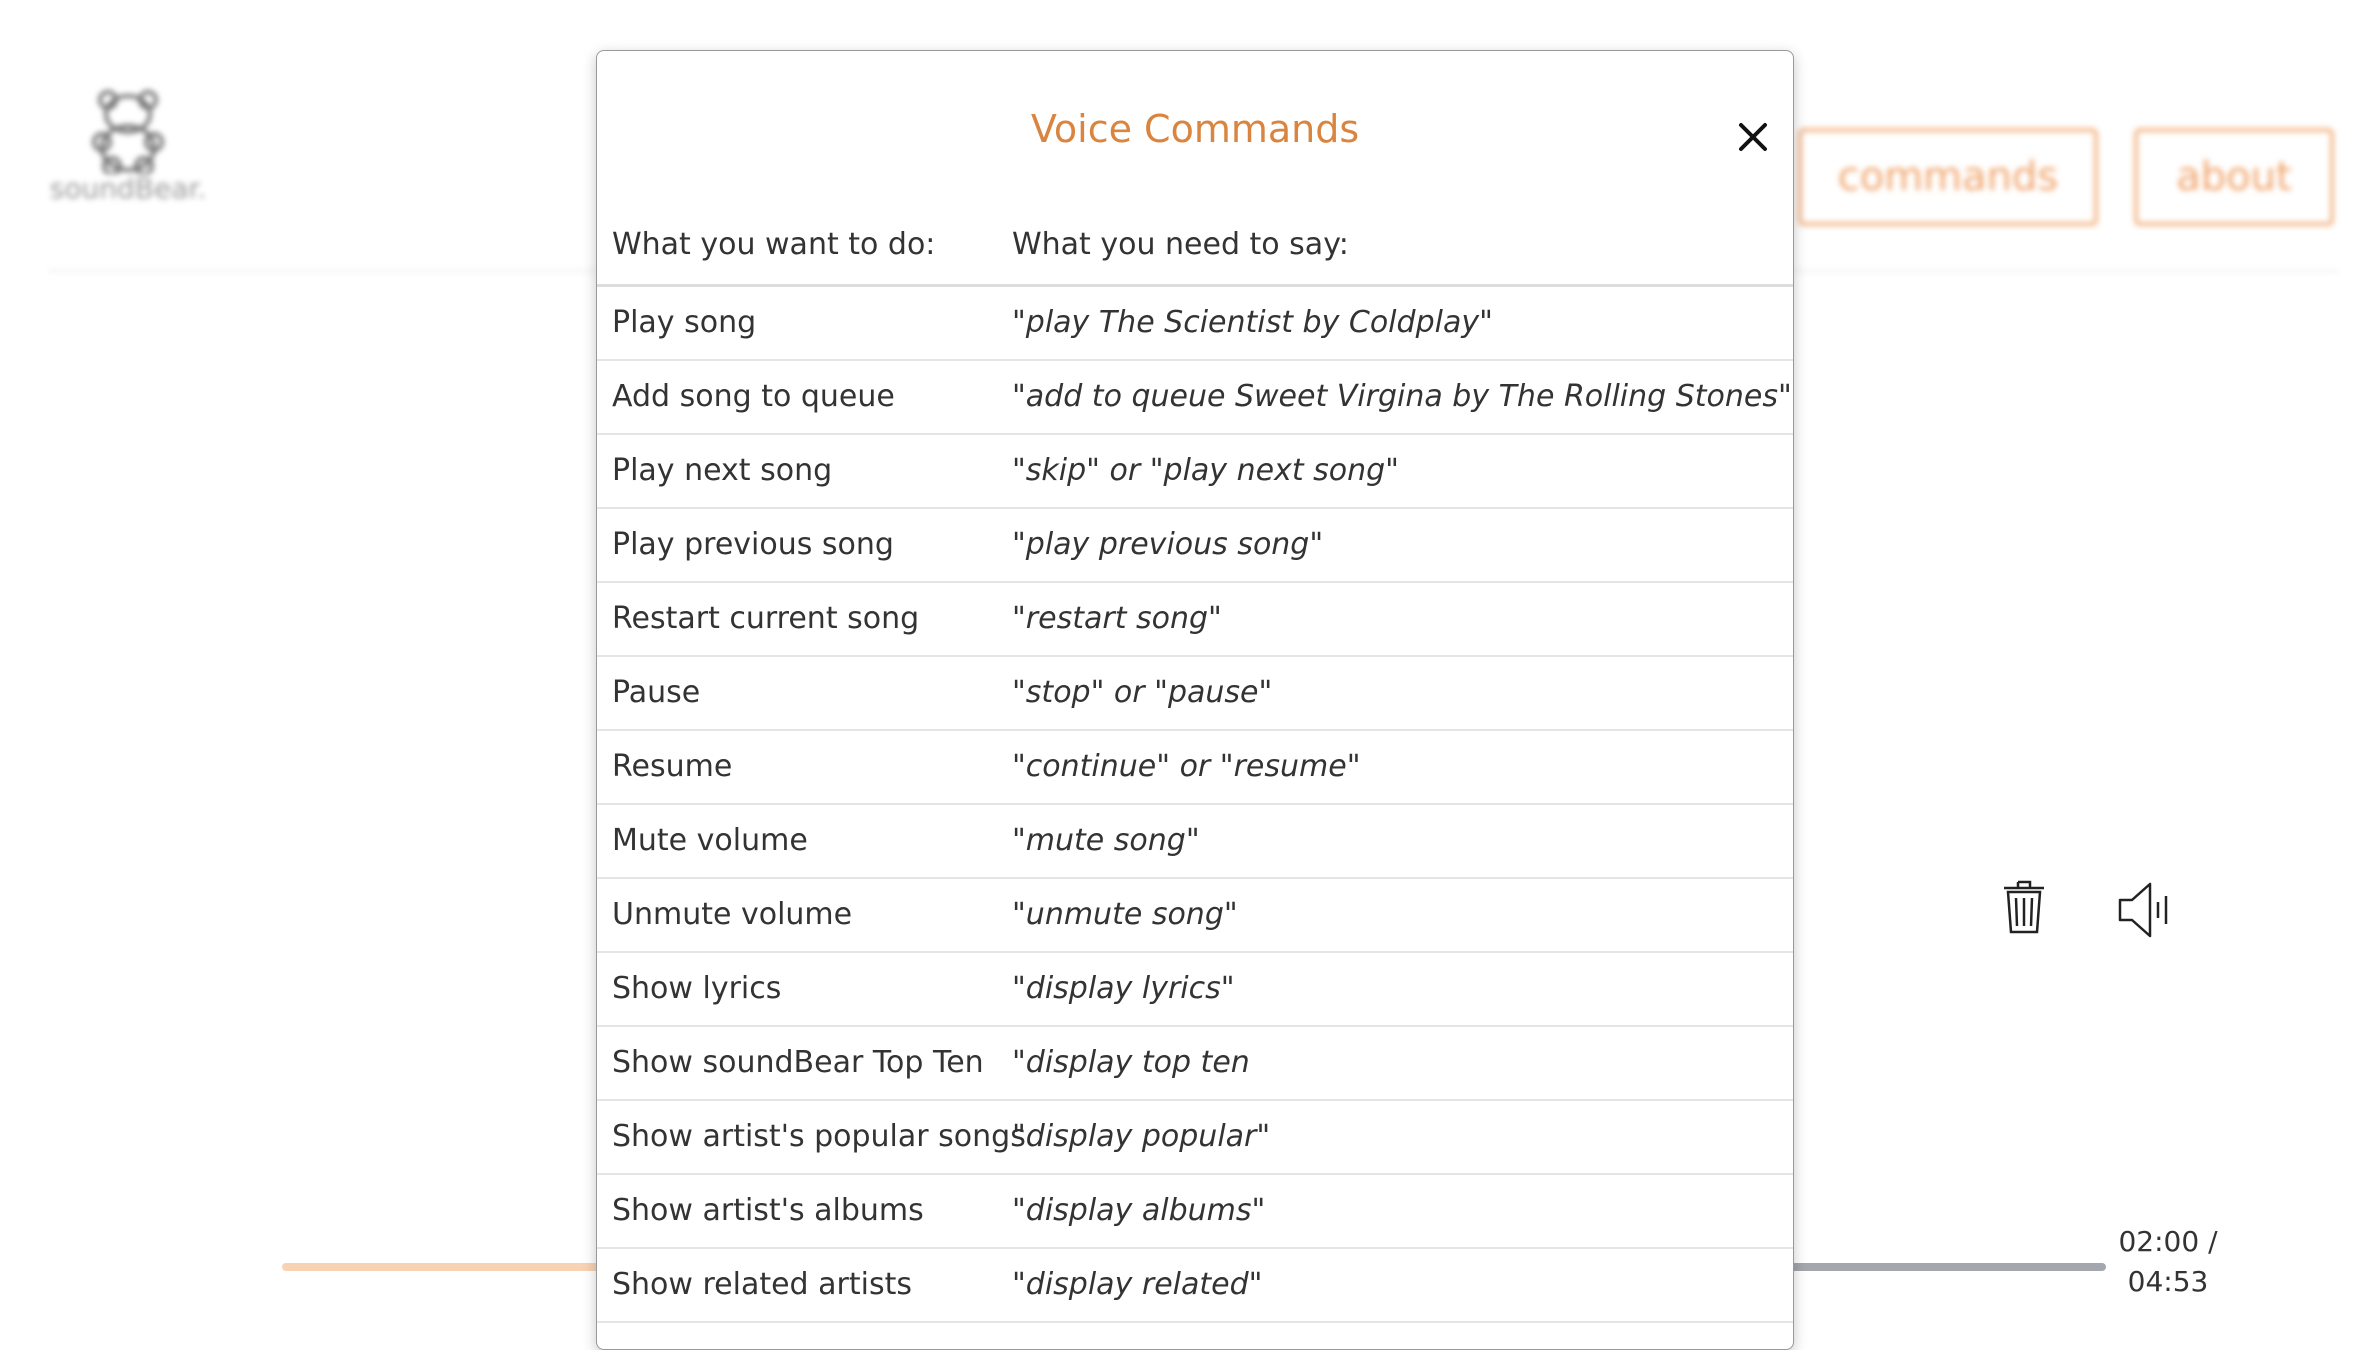  I want to click on column-header-say: What you need to say:, so click(1180, 244).